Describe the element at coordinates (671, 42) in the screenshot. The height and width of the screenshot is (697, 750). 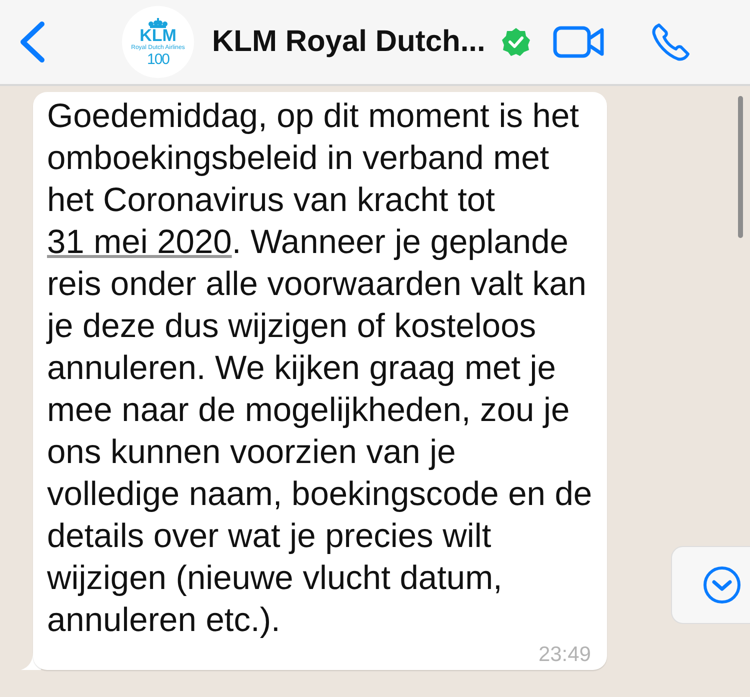
I see `phone-icon` at that location.